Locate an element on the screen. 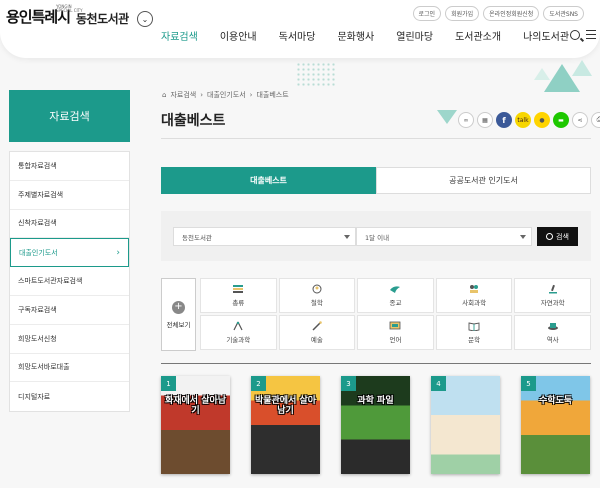 This screenshot has height=488, width=600. library-select: 동천도서관 is located at coordinates (264, 236).